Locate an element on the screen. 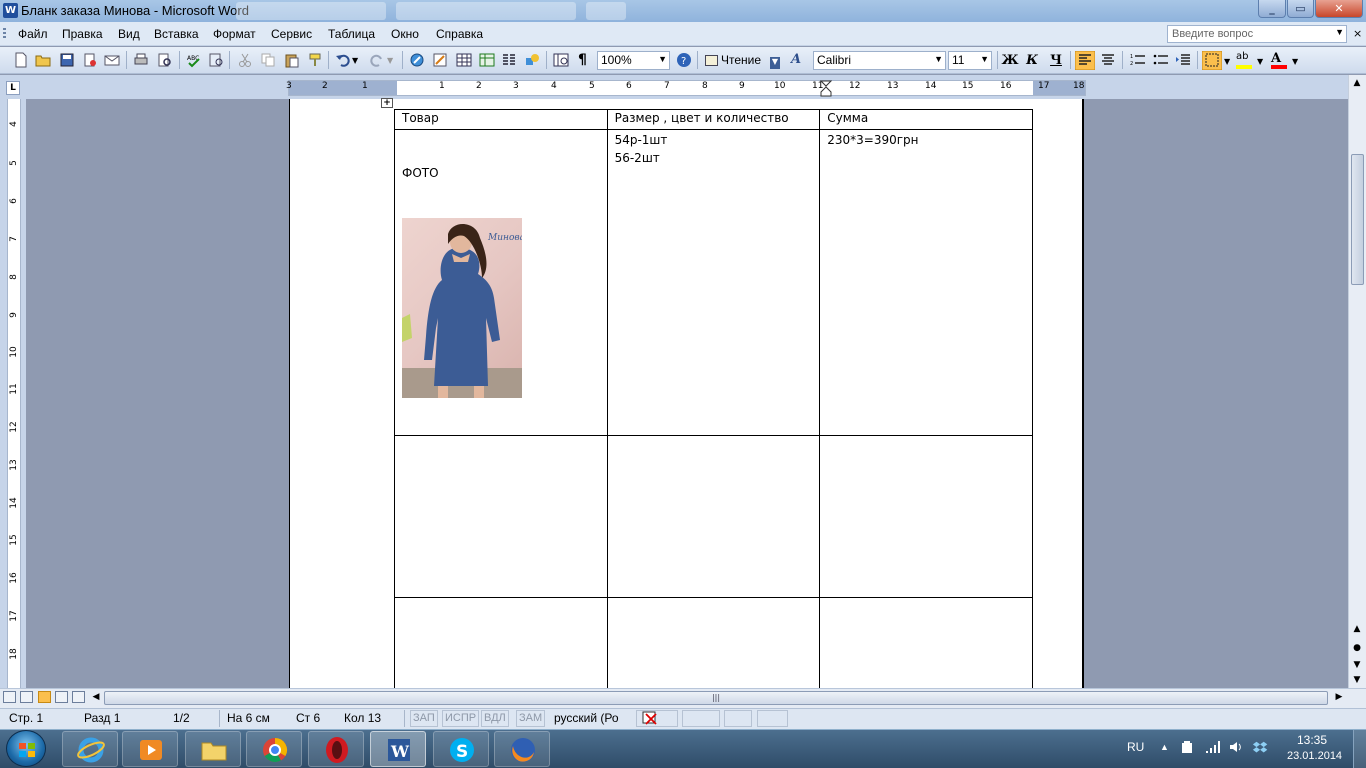 The image size is (1366, 768). taskbar-word: W is located at coordinates (398, 749).